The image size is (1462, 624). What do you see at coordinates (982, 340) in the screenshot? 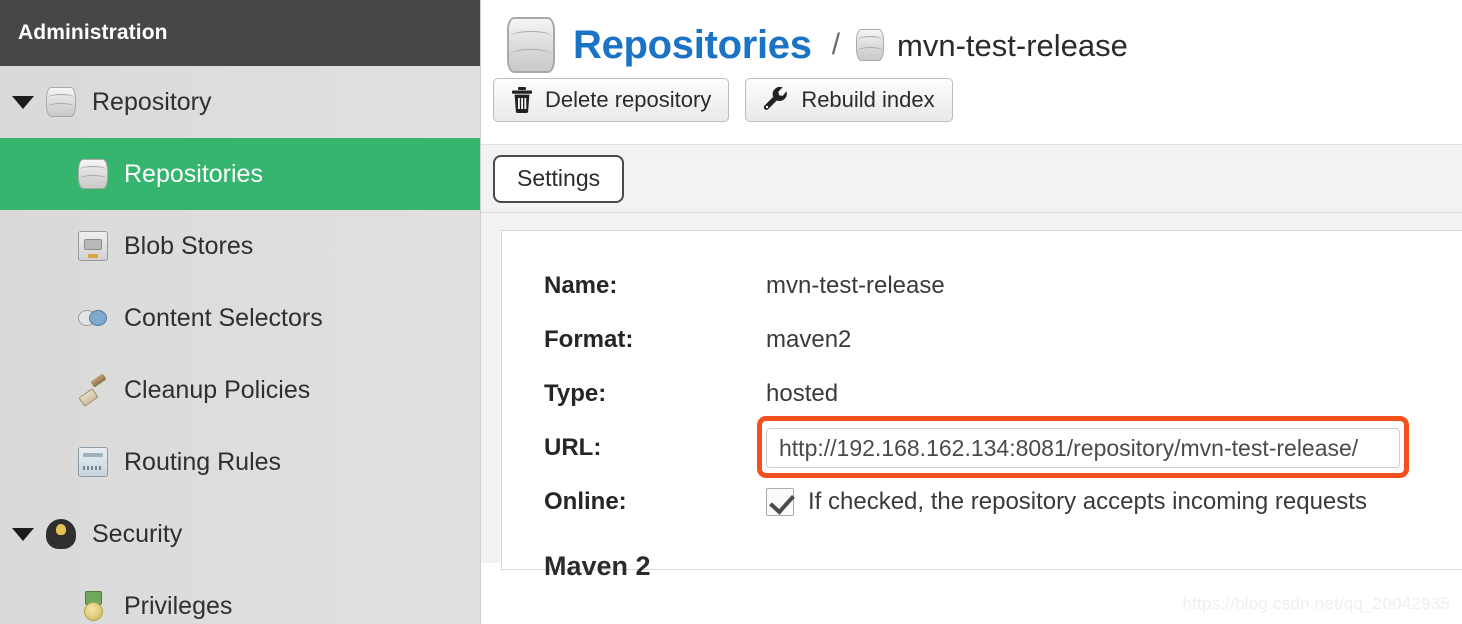
I see `field-row-format: Format: maven2` at bounding box center [982, 340].